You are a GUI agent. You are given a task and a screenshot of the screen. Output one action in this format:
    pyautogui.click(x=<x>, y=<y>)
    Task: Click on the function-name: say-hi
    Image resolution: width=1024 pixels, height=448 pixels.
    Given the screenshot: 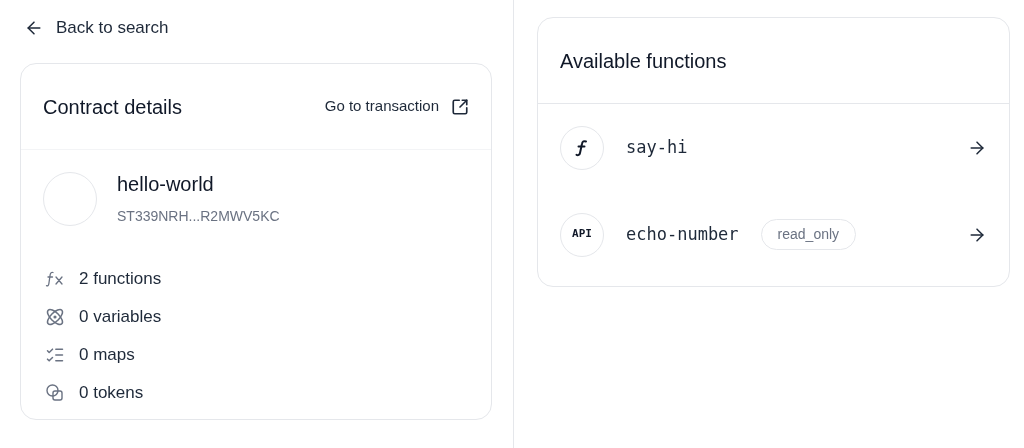 What is the action you would take?
    pyautogui.click(x=657, y=147)
    